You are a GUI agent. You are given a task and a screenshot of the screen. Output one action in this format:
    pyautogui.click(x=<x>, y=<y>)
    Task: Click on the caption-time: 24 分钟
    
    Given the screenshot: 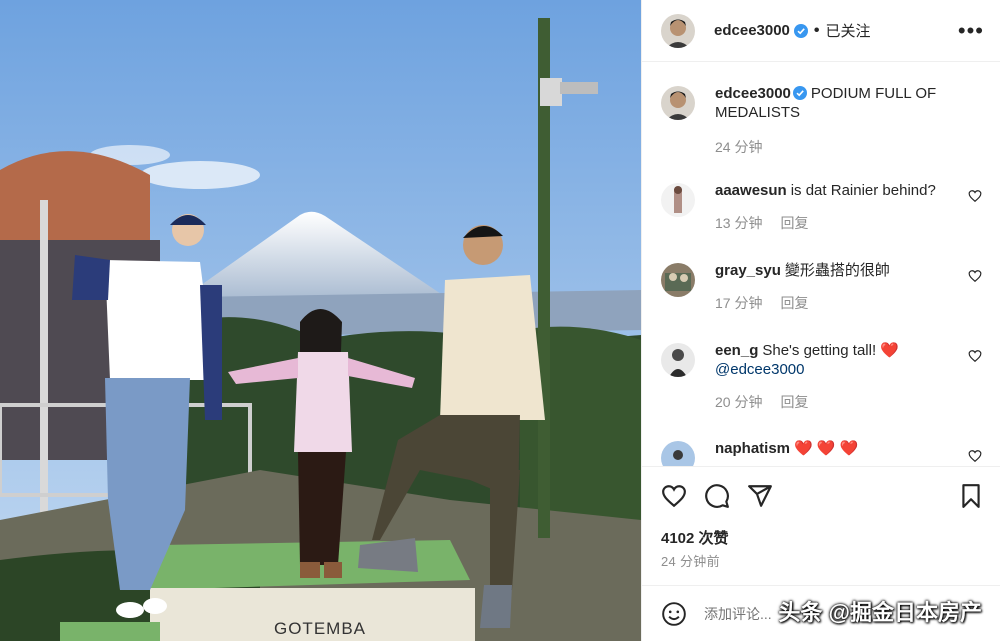 What is the action you would take?
    pyautogui.click(x=738, y=147)
    